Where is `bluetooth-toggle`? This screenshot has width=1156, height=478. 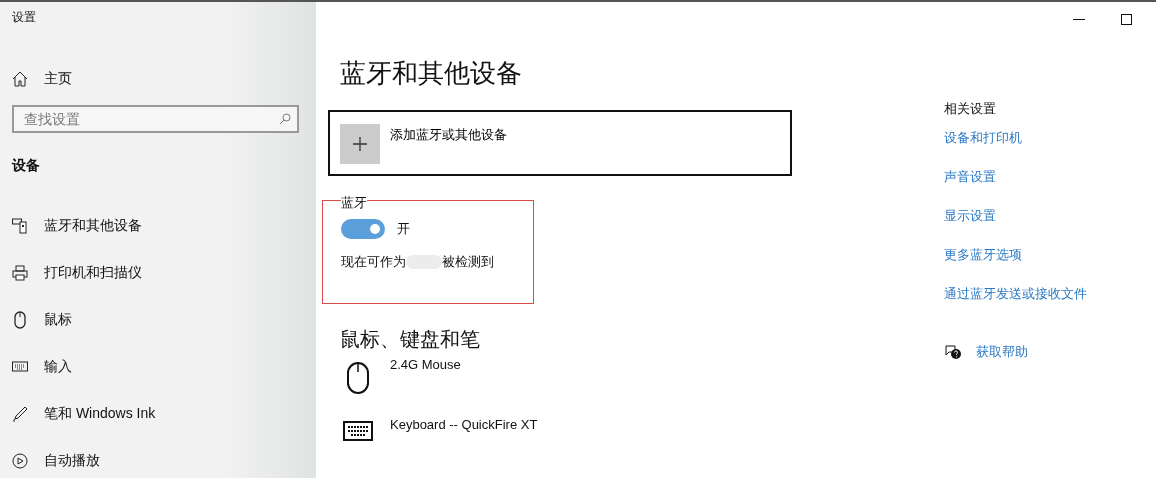
bluetooth-toggle is located at coordinates (363, 229).